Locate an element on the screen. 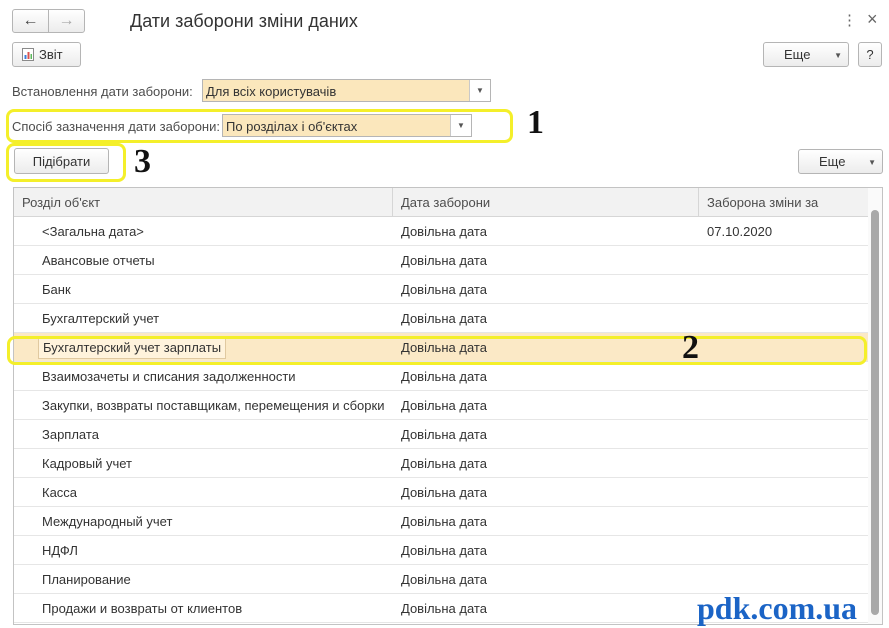 This screenshot has height=628, width=889. cell-section: <Загальна дата> is located at coordinates (93, 231).